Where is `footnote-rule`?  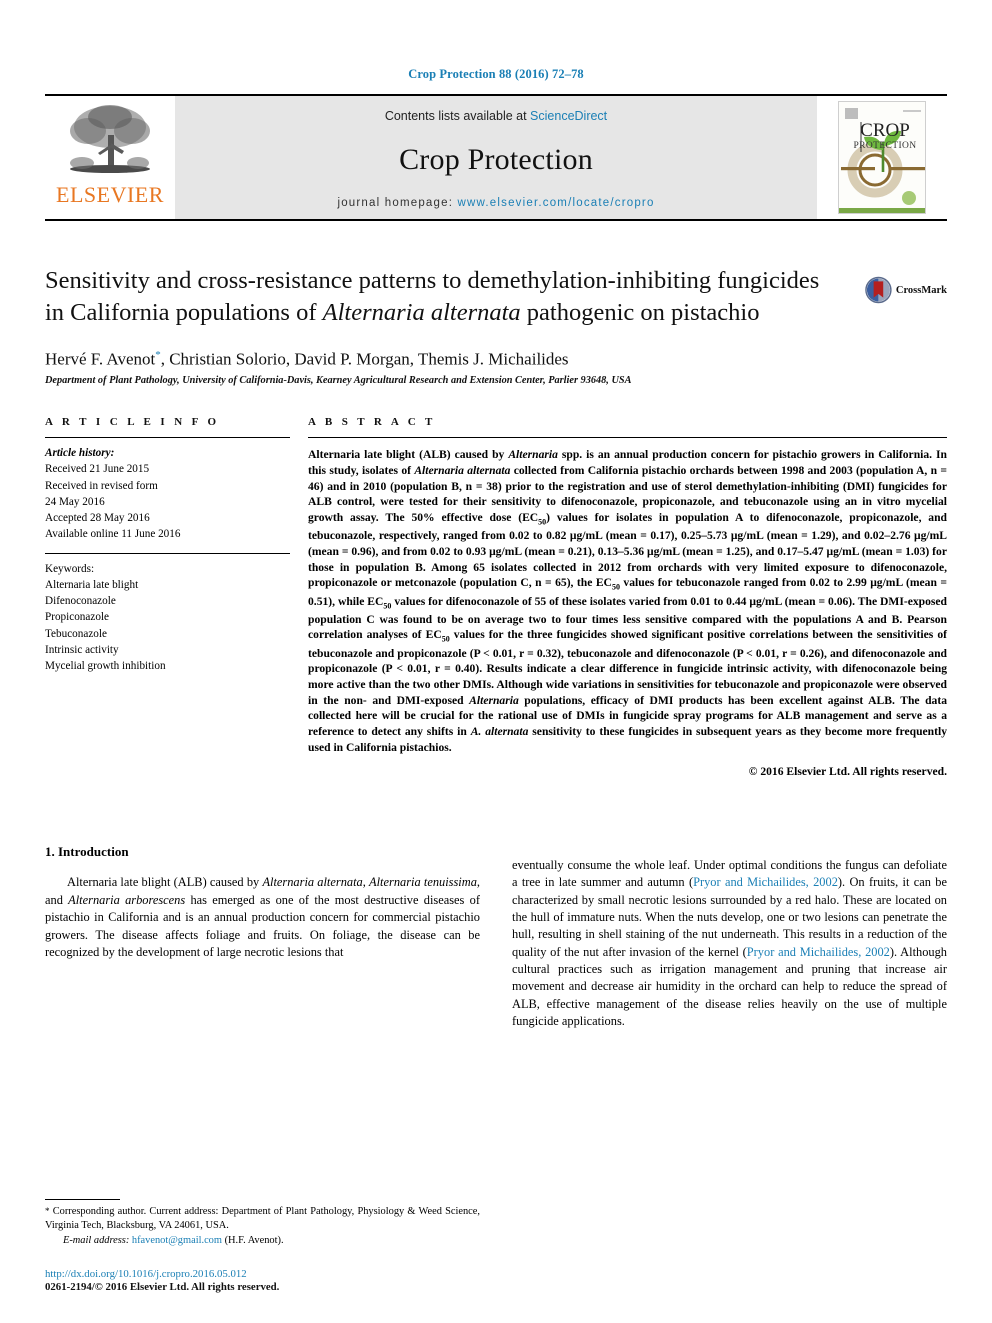
footnote-rule is located at coordinates (82, 1199).